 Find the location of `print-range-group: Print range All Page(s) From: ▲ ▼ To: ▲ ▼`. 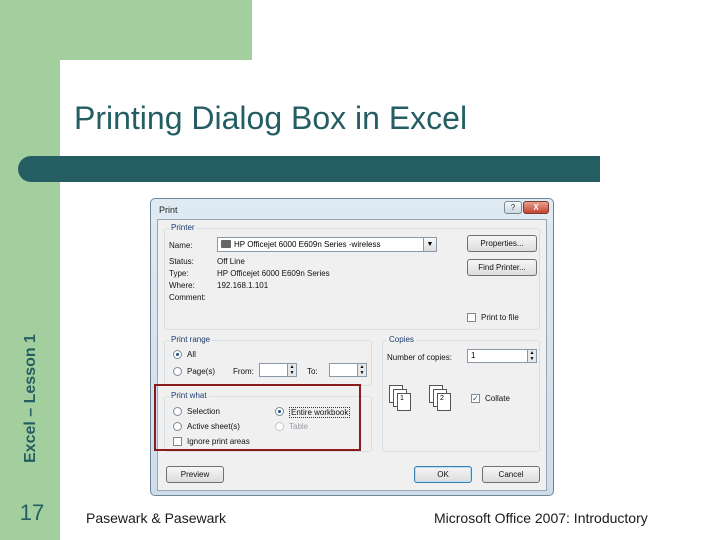

print-range-group: Print range All Page(s) From: ▲ ▼ To: ▲ ▼ is located at coordinates (268, 360).